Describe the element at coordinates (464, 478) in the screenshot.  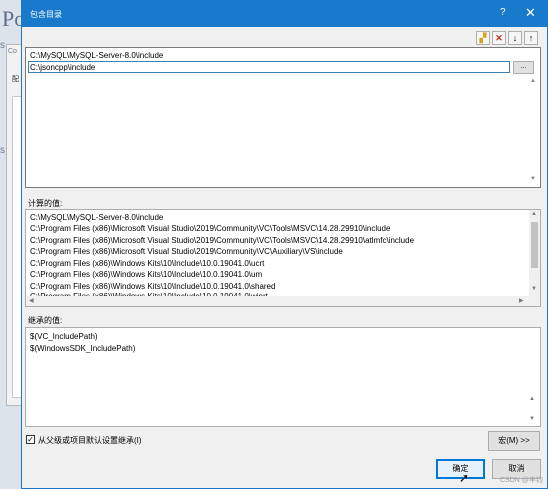
I see `mouse-pointer-icon: ➚` at that location.